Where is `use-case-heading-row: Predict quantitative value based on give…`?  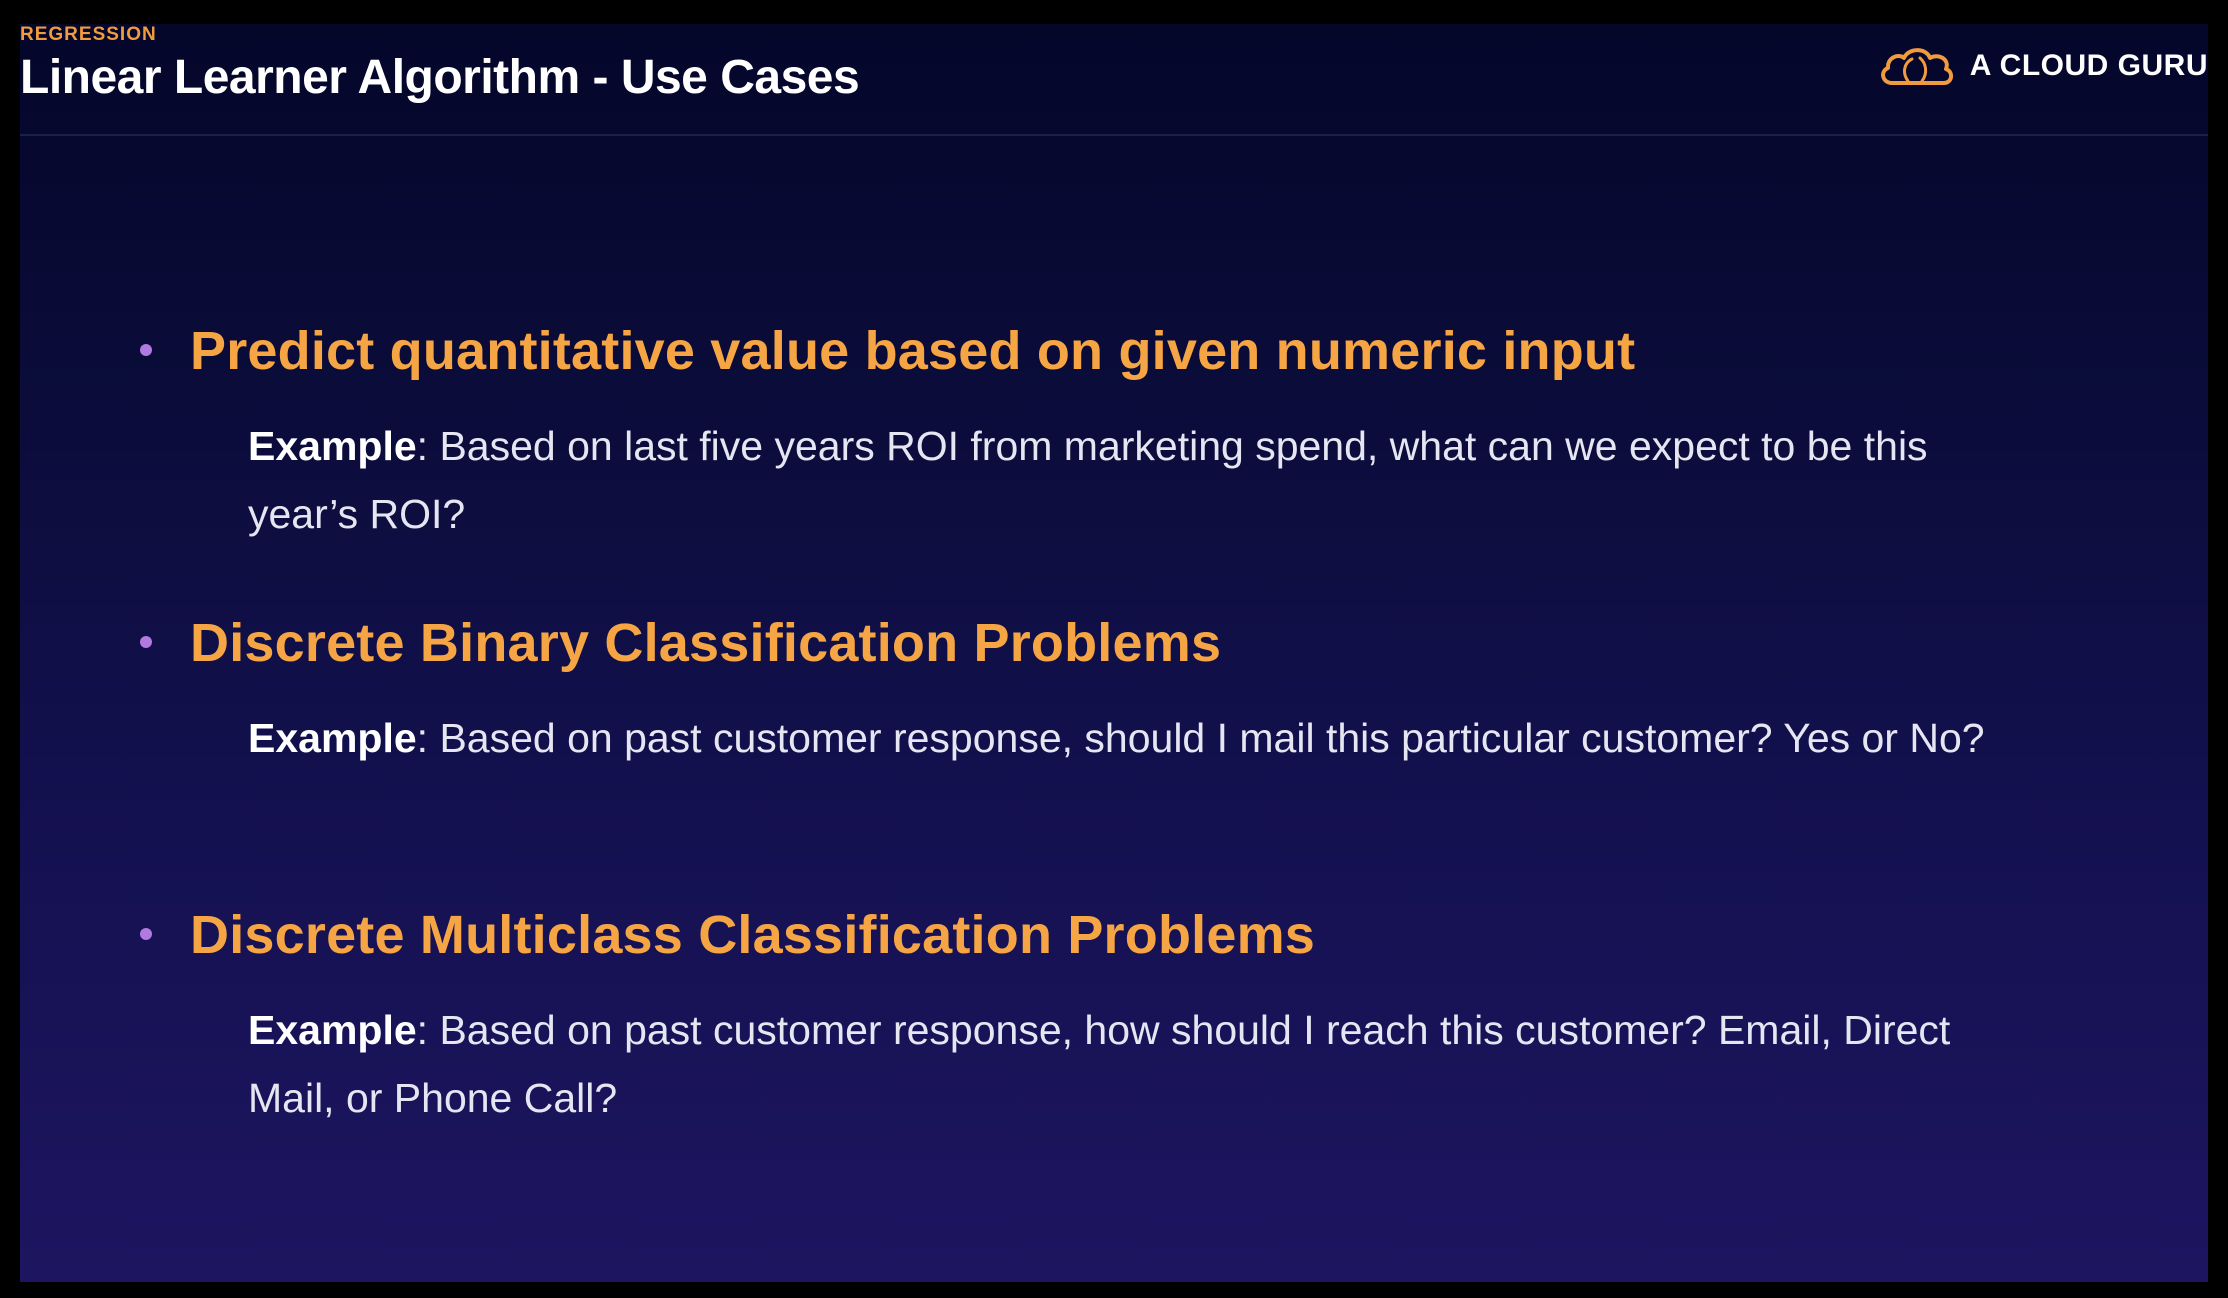 use-case-heading-row: Predict quantitative value based on give… is located at coordinates (1090, 355).